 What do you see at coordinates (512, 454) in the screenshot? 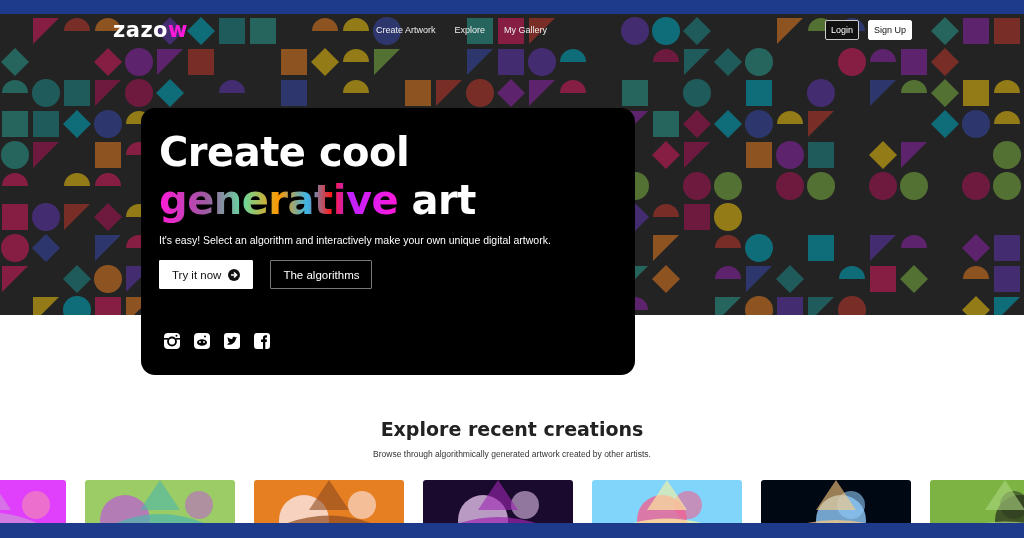
I see `section-subtitle: Browse through algorithmically generated artwork created by other artists.` at bounding box center [512, 454].